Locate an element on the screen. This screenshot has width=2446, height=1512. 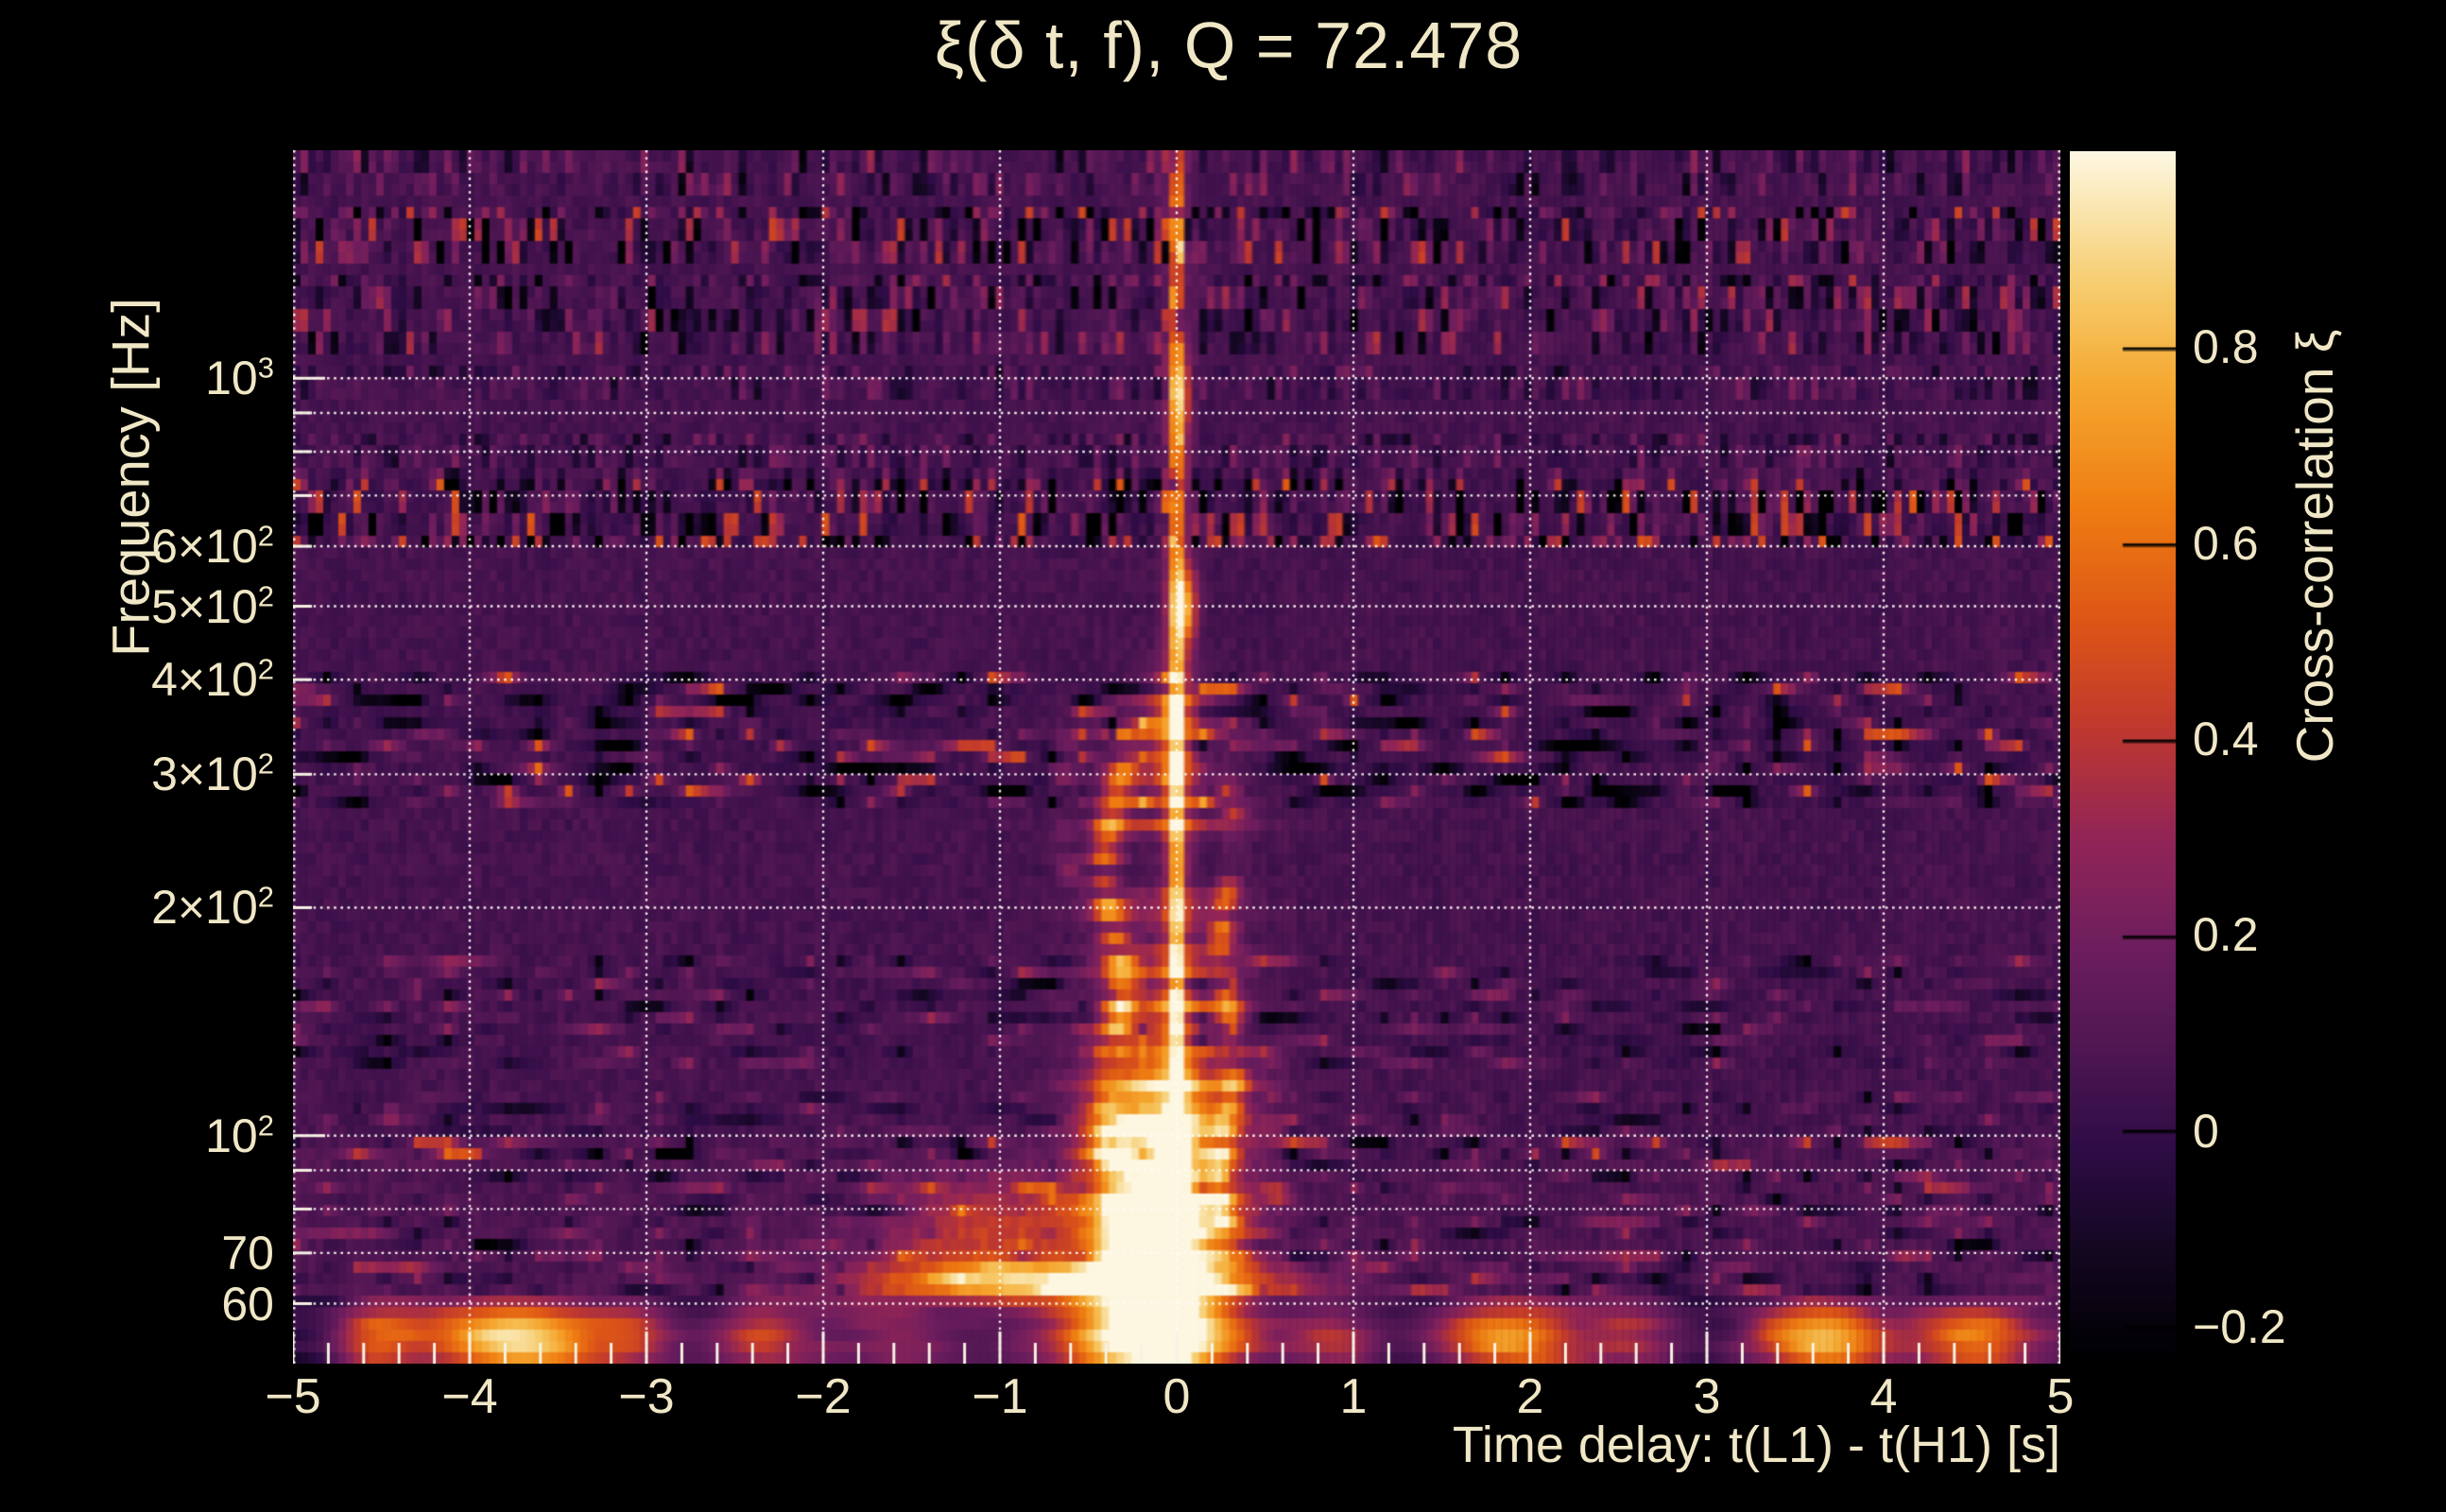
colorbar-tick-label: 0.2 is located at coordinates (2226, 935).